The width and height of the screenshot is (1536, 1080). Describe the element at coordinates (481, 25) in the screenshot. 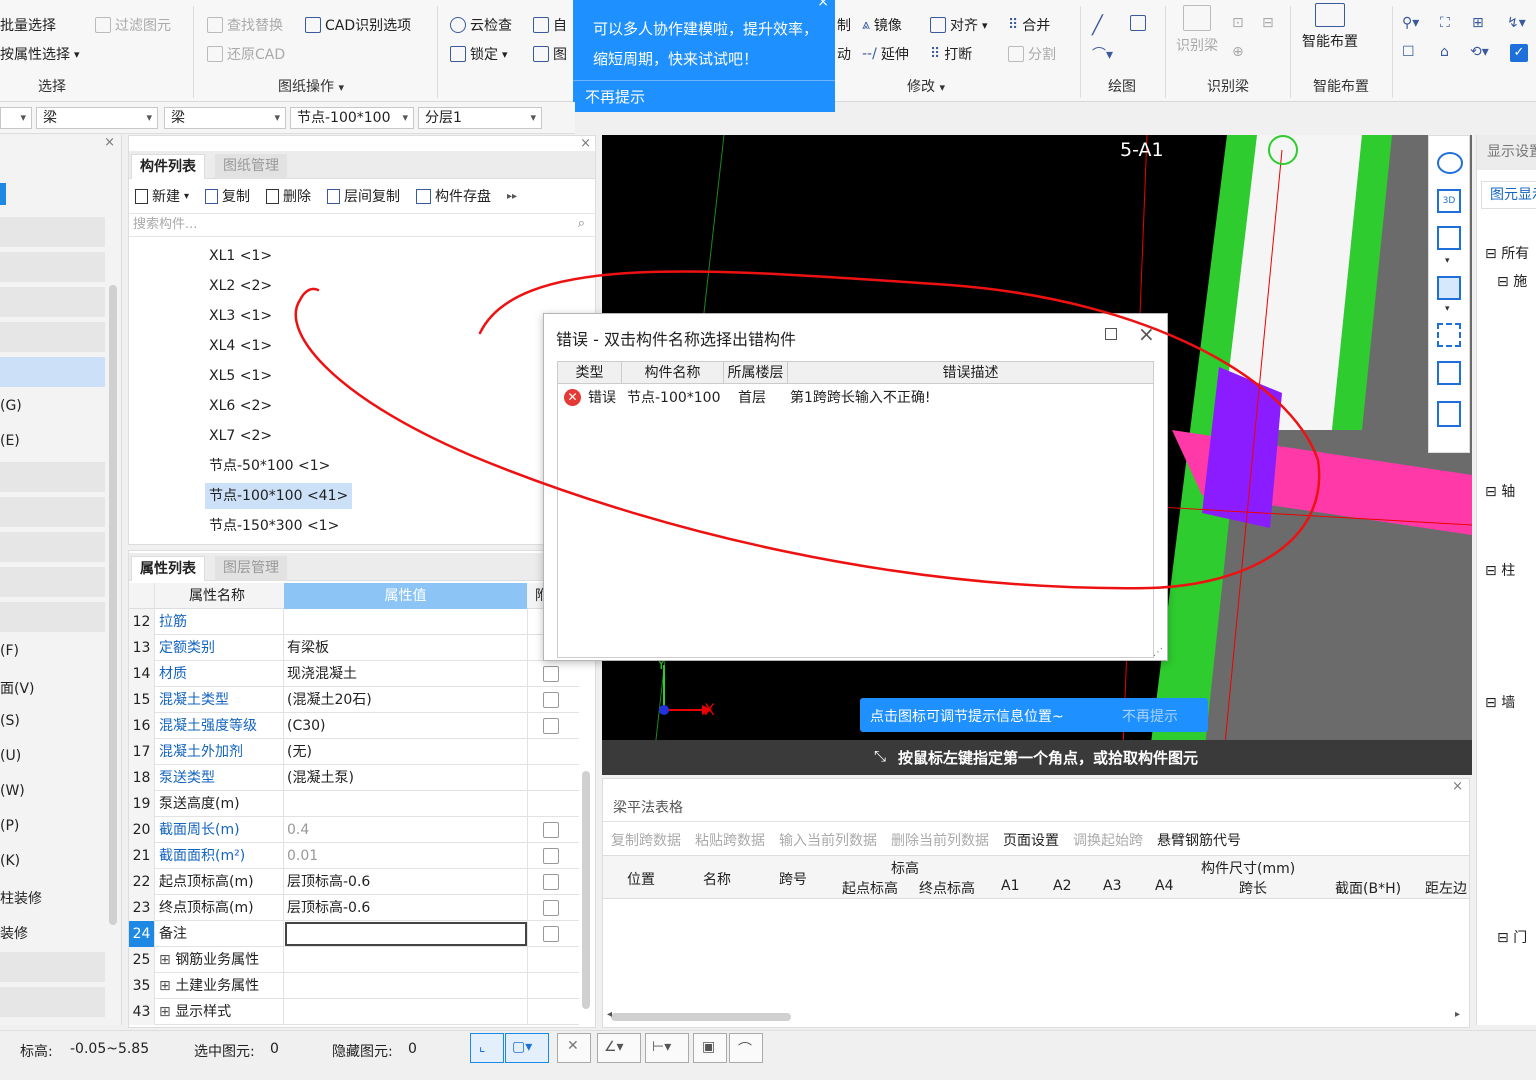

I see `cloud-check-button: 云检查` at that location.